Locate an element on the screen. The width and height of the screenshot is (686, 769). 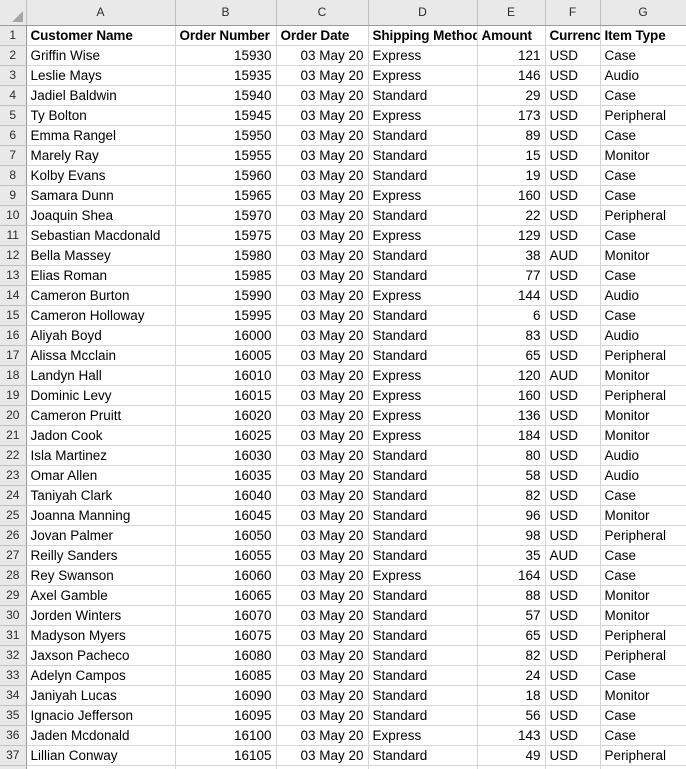
cell-a: Cameron Pruitt is located at coordinates (101, 415).